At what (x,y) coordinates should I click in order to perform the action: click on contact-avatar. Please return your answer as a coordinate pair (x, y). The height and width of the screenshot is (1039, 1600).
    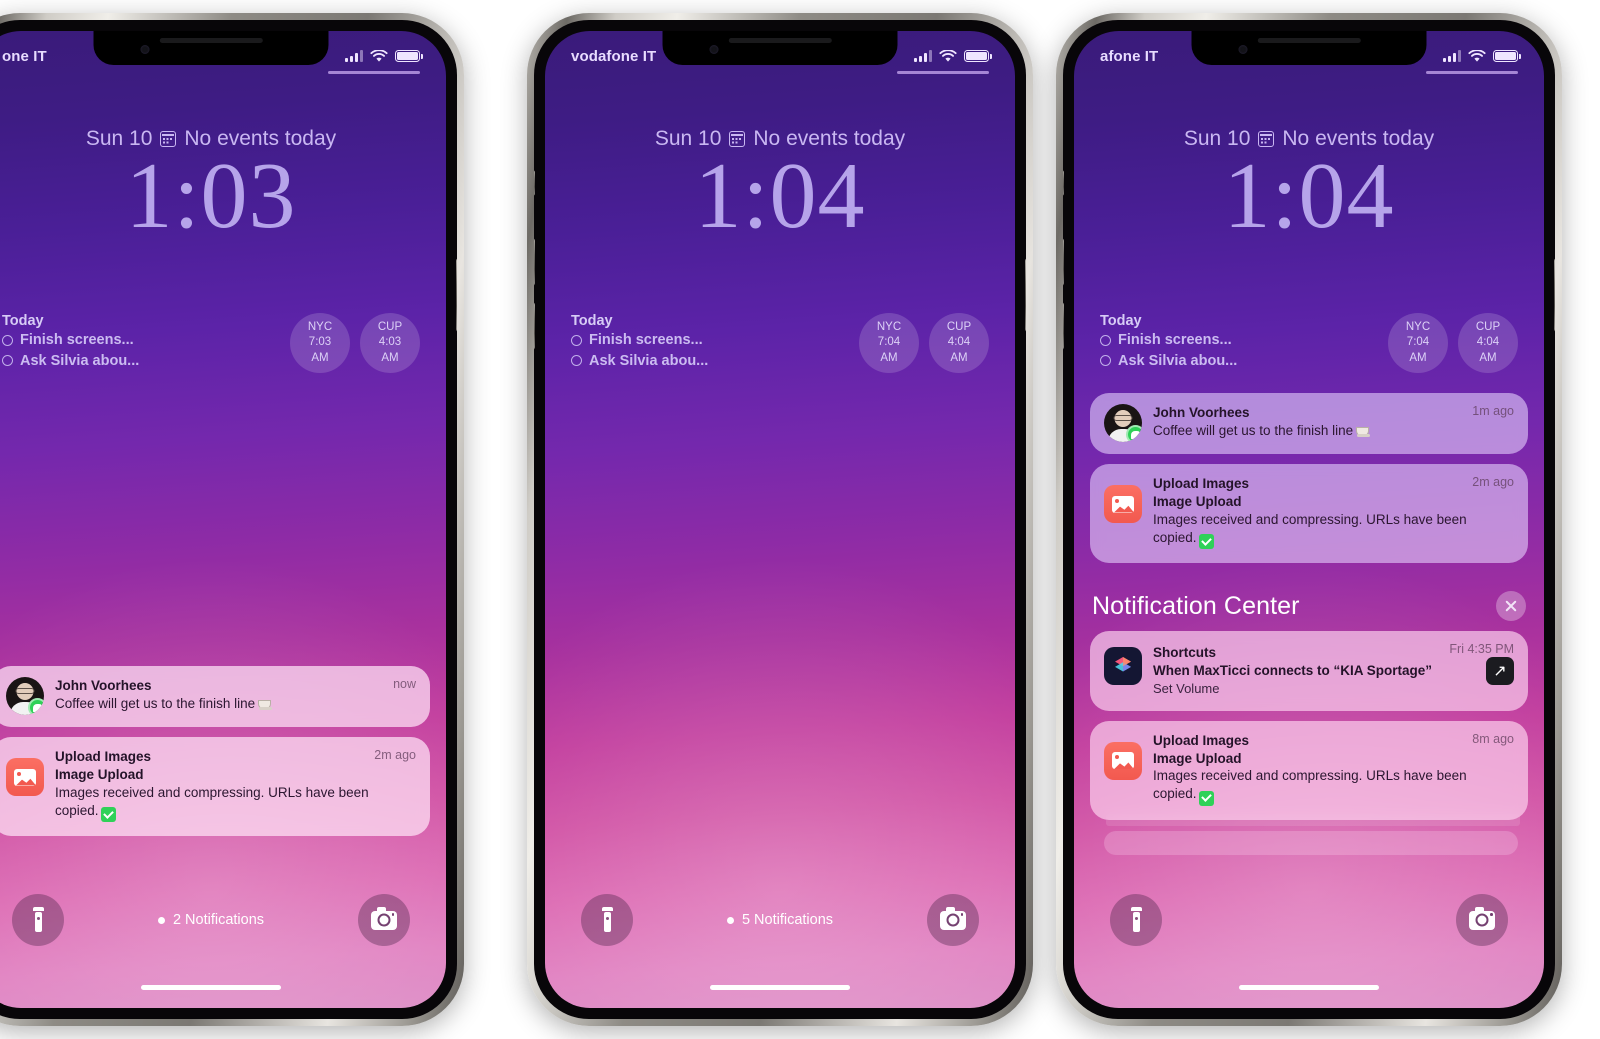
    Looking at the image, I should click on (25, 696).